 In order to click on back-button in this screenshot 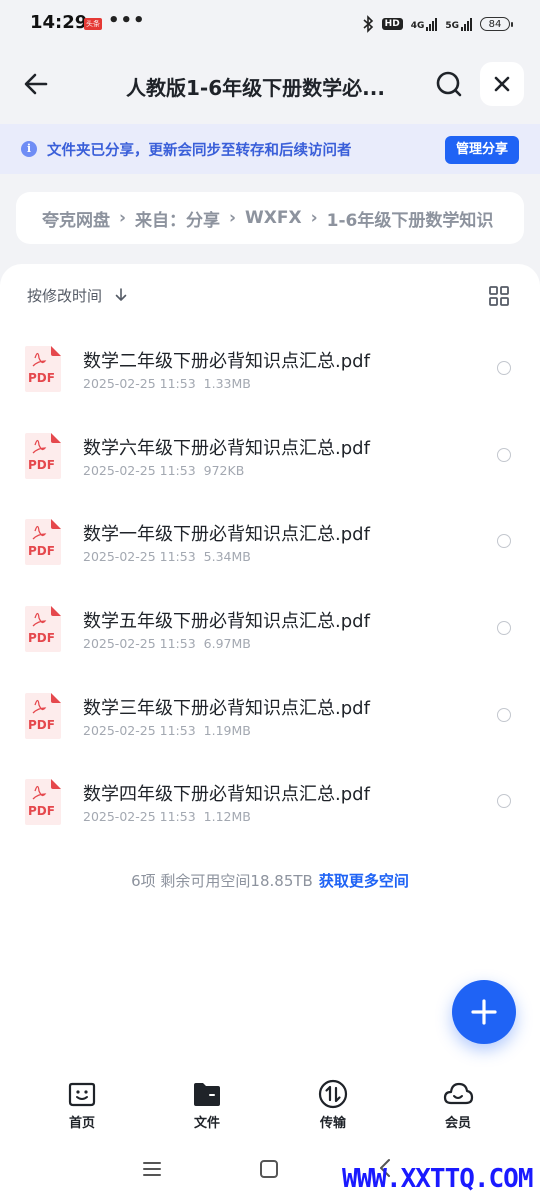, I will do `click(36, 84)`.